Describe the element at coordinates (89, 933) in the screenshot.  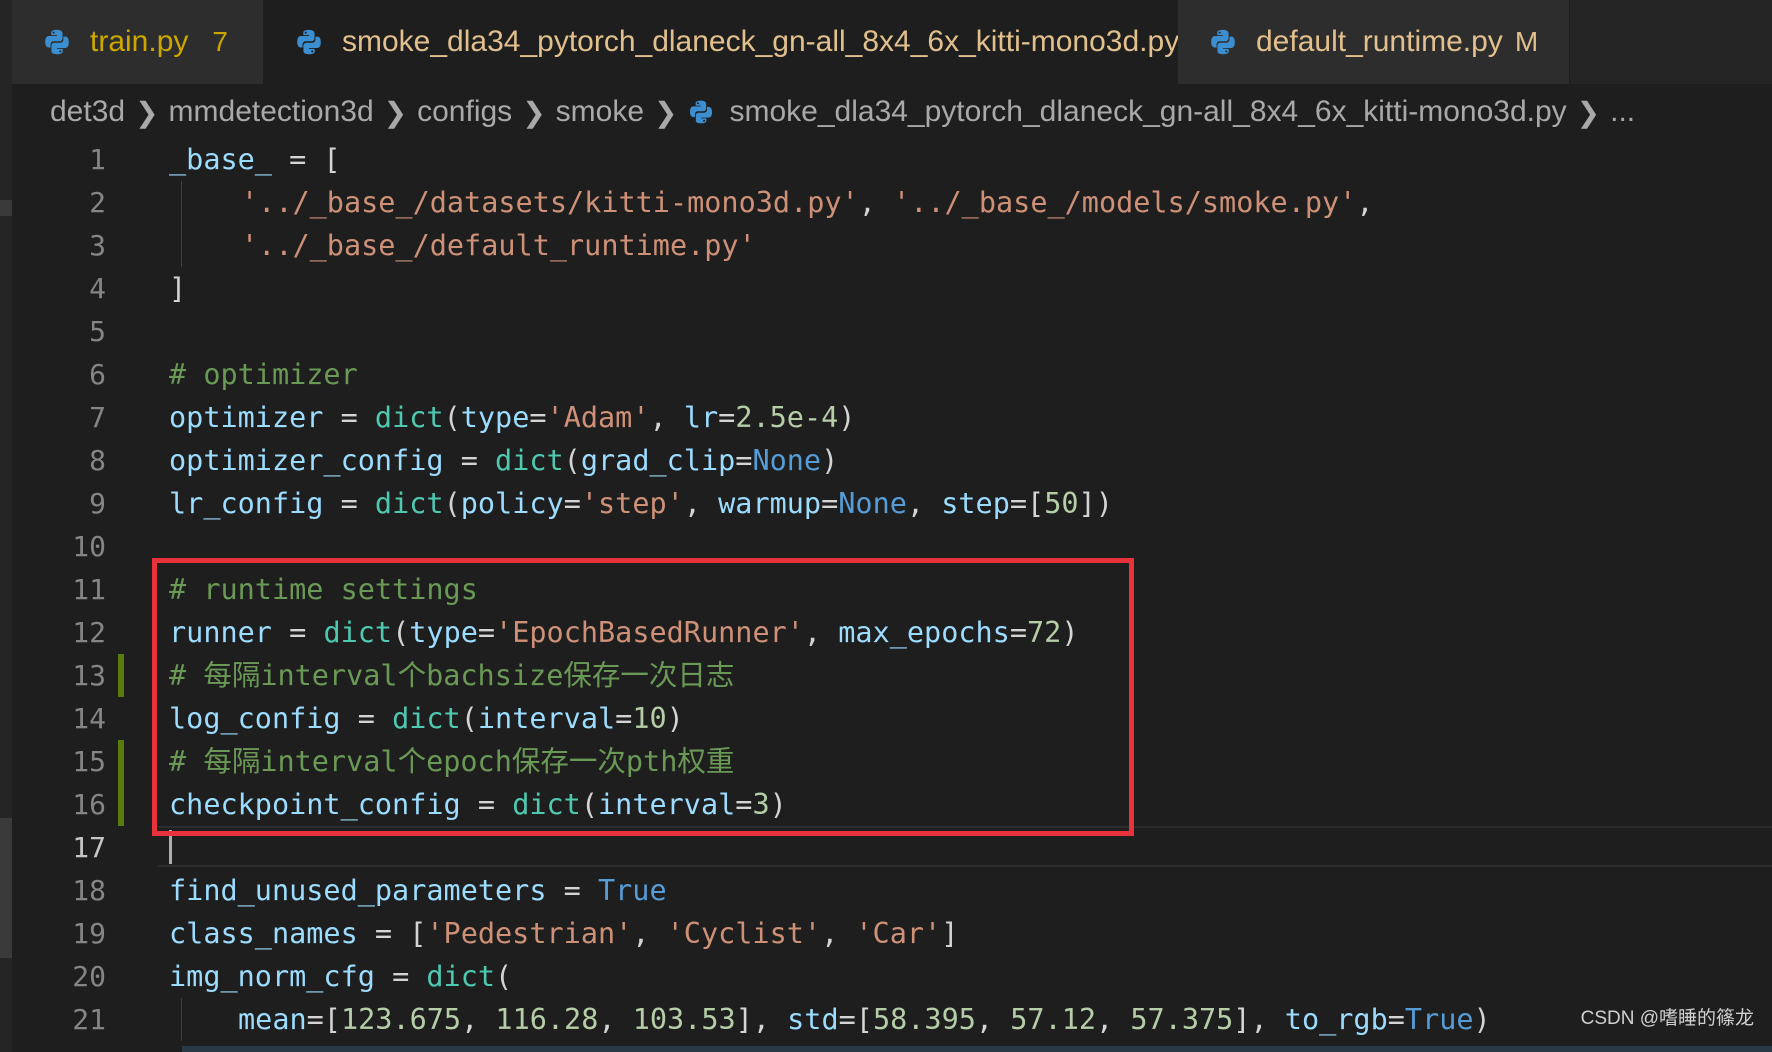
I see `line-number: 19` at that location.